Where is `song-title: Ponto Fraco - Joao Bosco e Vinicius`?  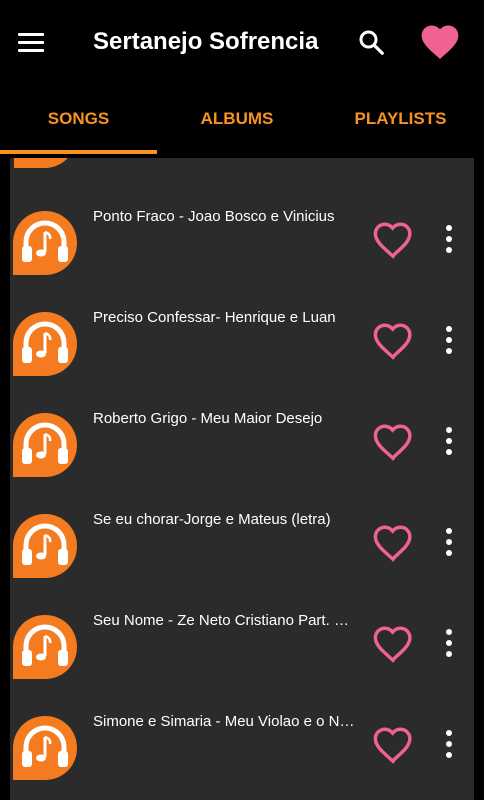
song-title: Ponto Fraco - Joao Bosco e Vinicius is located at coordinates (224, 217).